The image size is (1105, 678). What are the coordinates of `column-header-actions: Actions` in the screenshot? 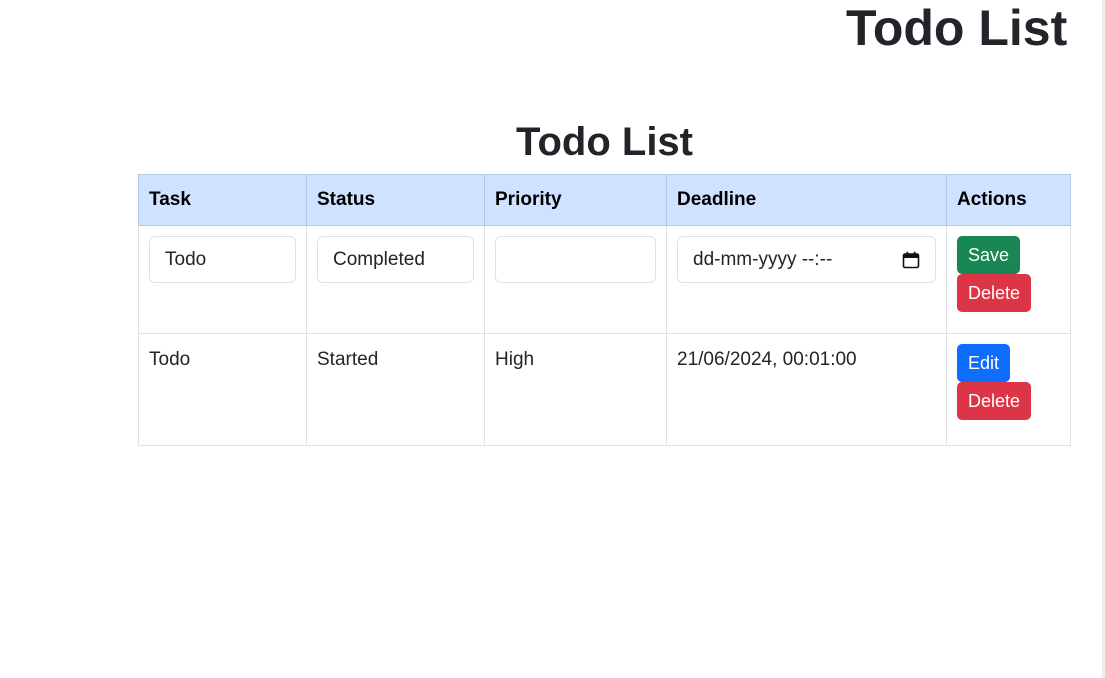 It's located at (1008, 200).